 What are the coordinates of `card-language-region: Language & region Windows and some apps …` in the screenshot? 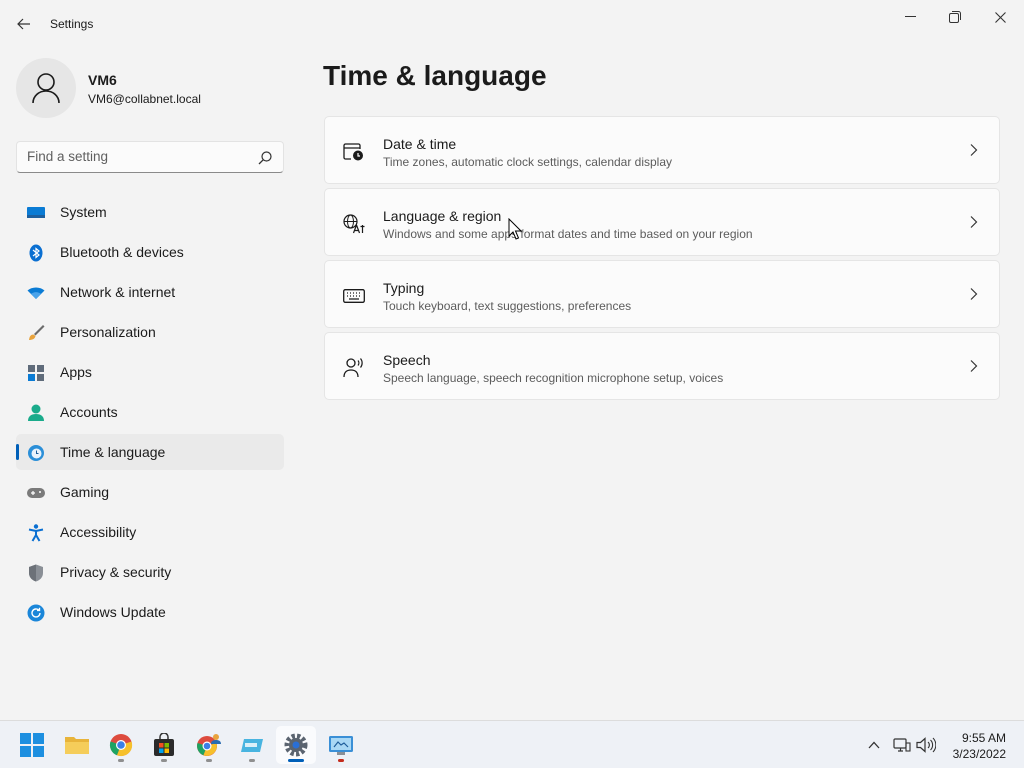 It's located at (662, 222).